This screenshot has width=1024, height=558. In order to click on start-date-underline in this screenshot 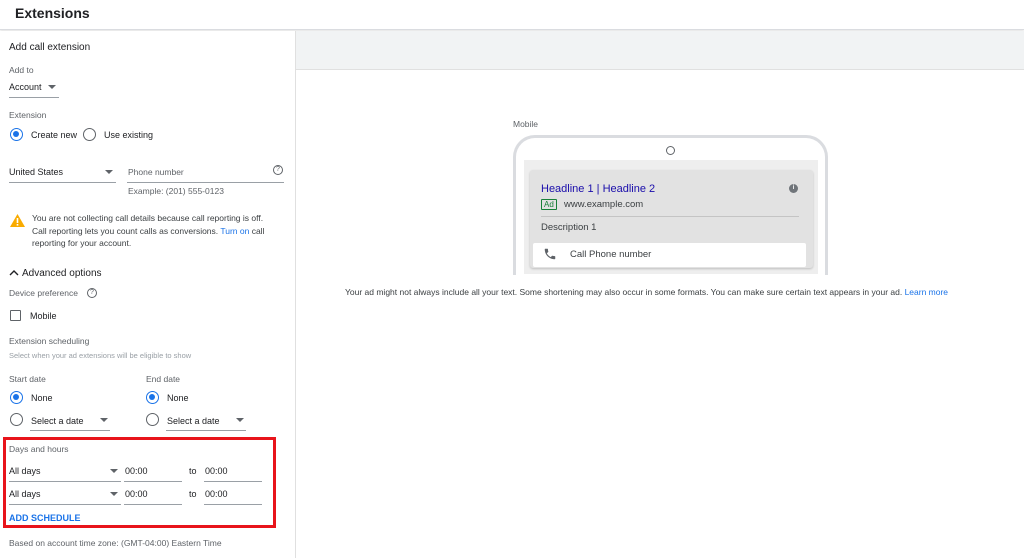, I will do `click(70, 430)`.